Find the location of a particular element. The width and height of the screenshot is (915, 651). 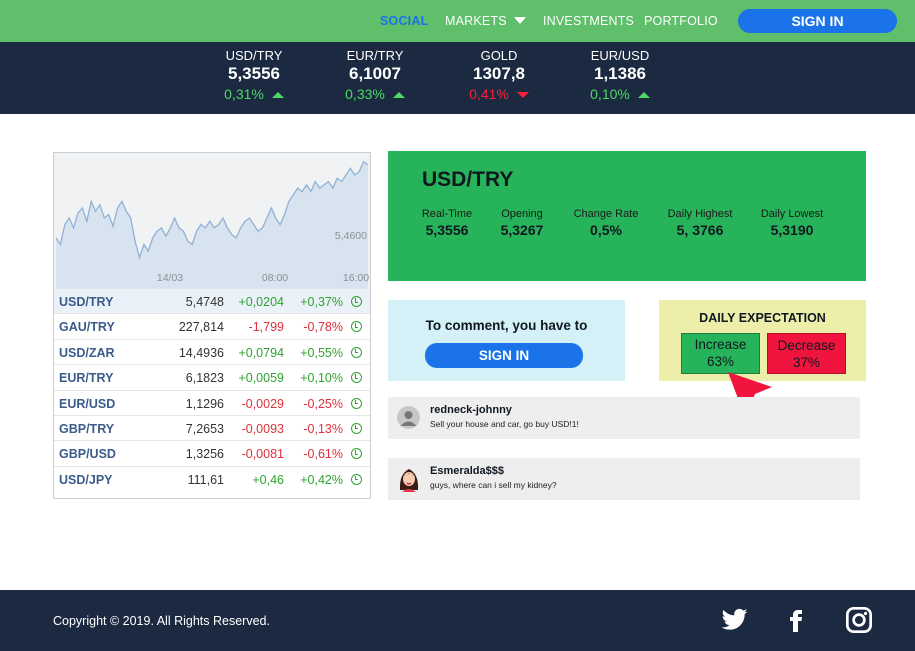

instagram-icon is located at coordinates (859, 620).